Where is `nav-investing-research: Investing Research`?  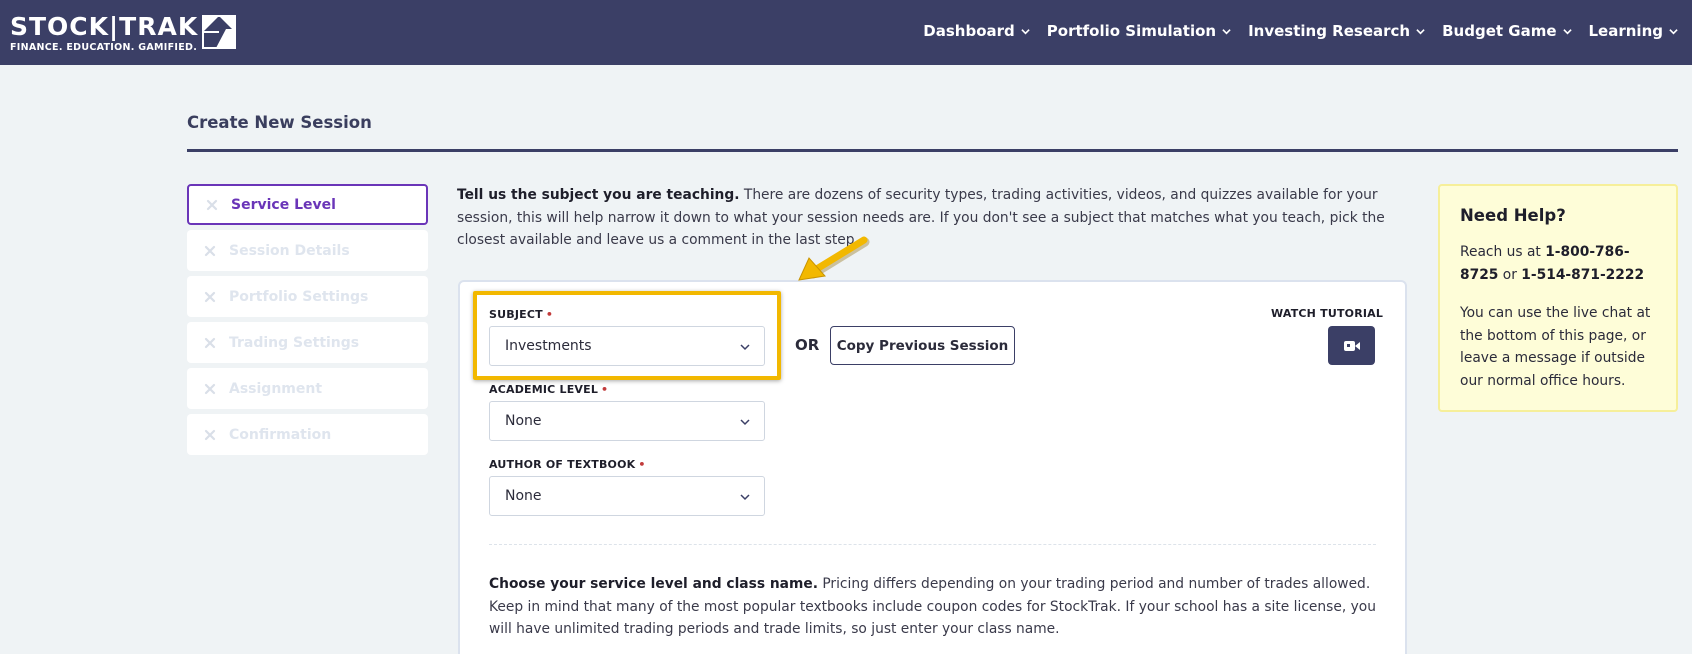 nav-investing-research: Investing Research is located at coordinates (1336, 31).